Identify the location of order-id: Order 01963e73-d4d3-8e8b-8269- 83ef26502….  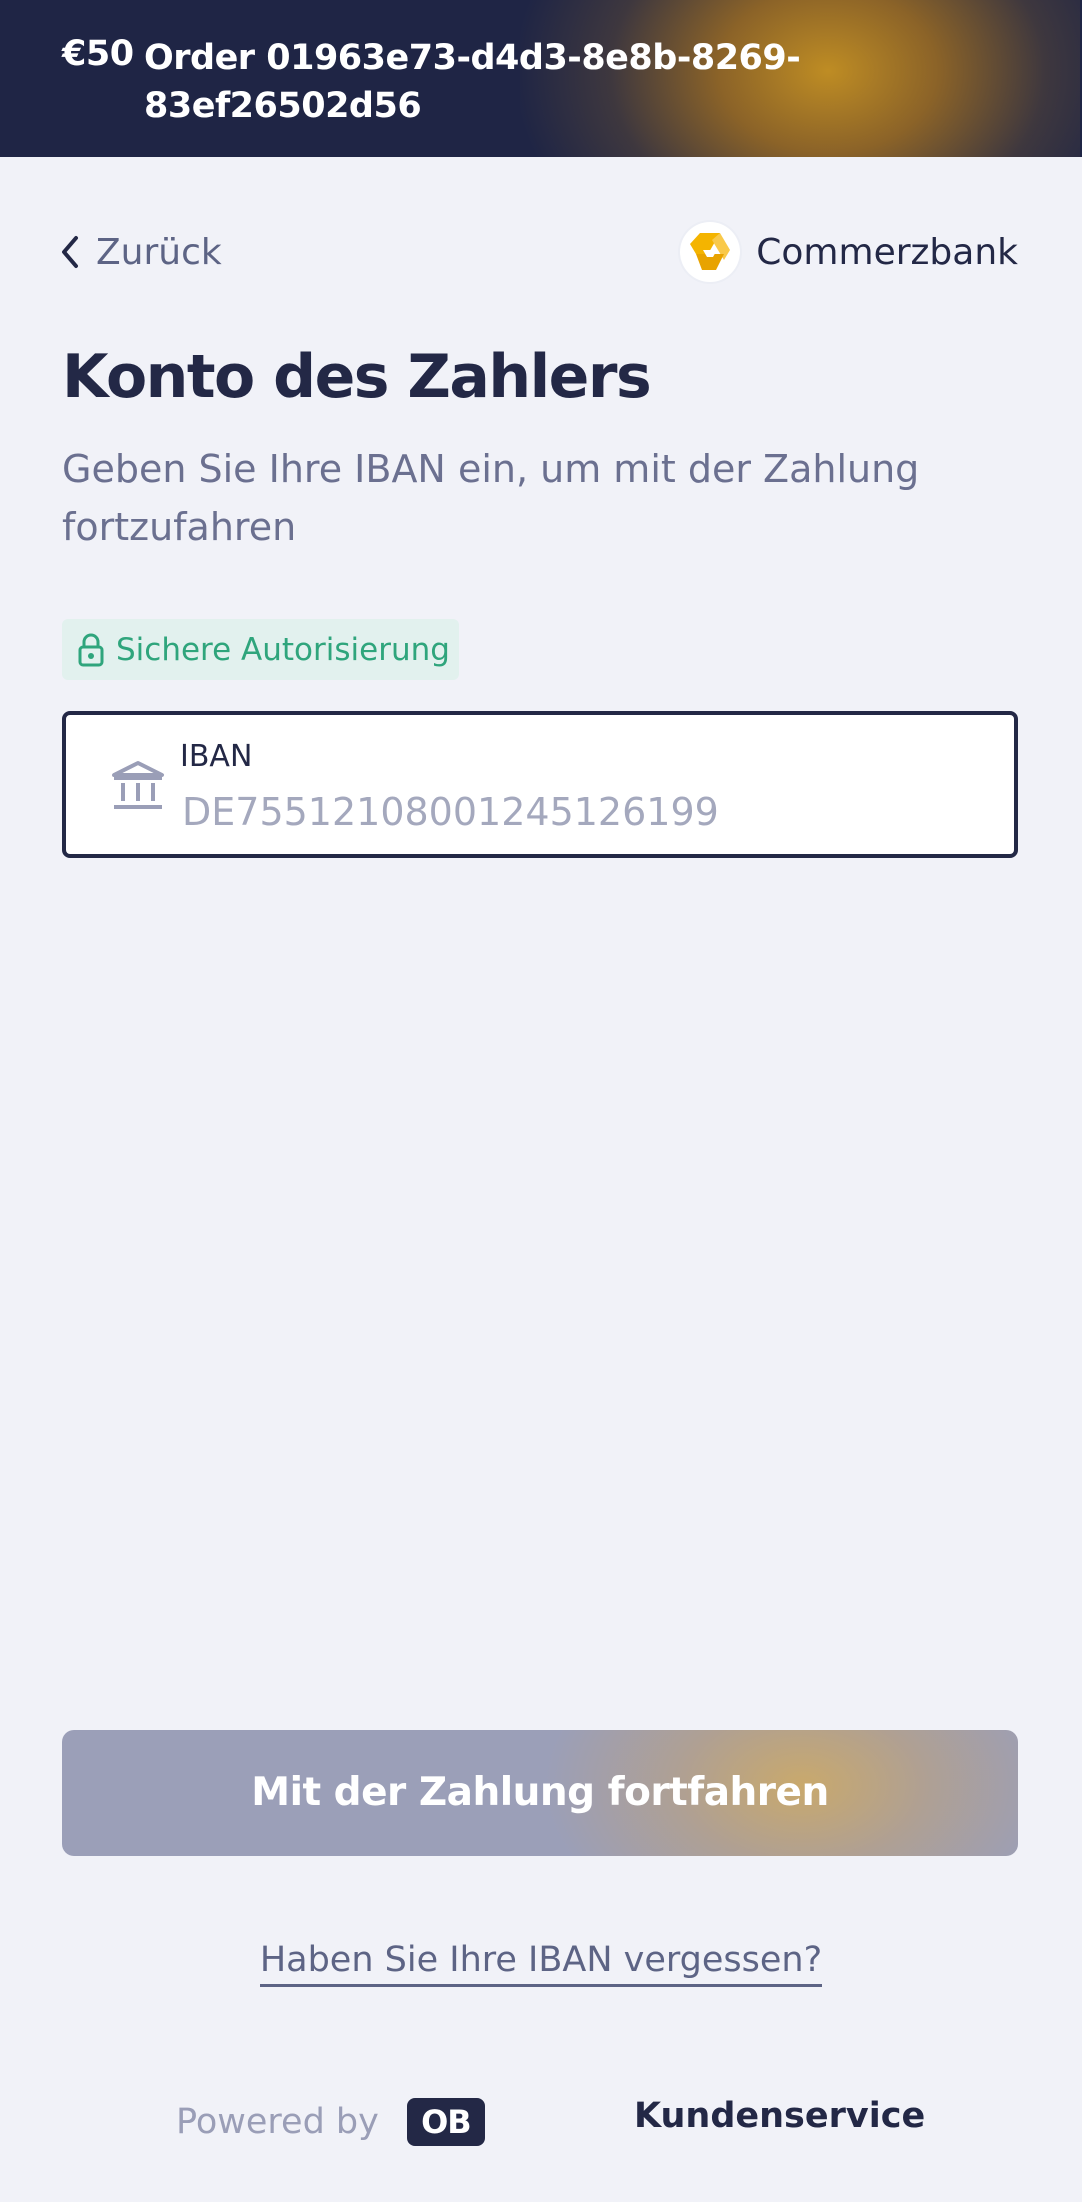
(494, 82).